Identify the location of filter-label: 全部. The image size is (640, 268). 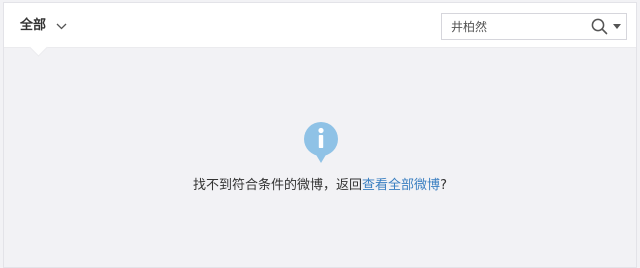
(33, 25).